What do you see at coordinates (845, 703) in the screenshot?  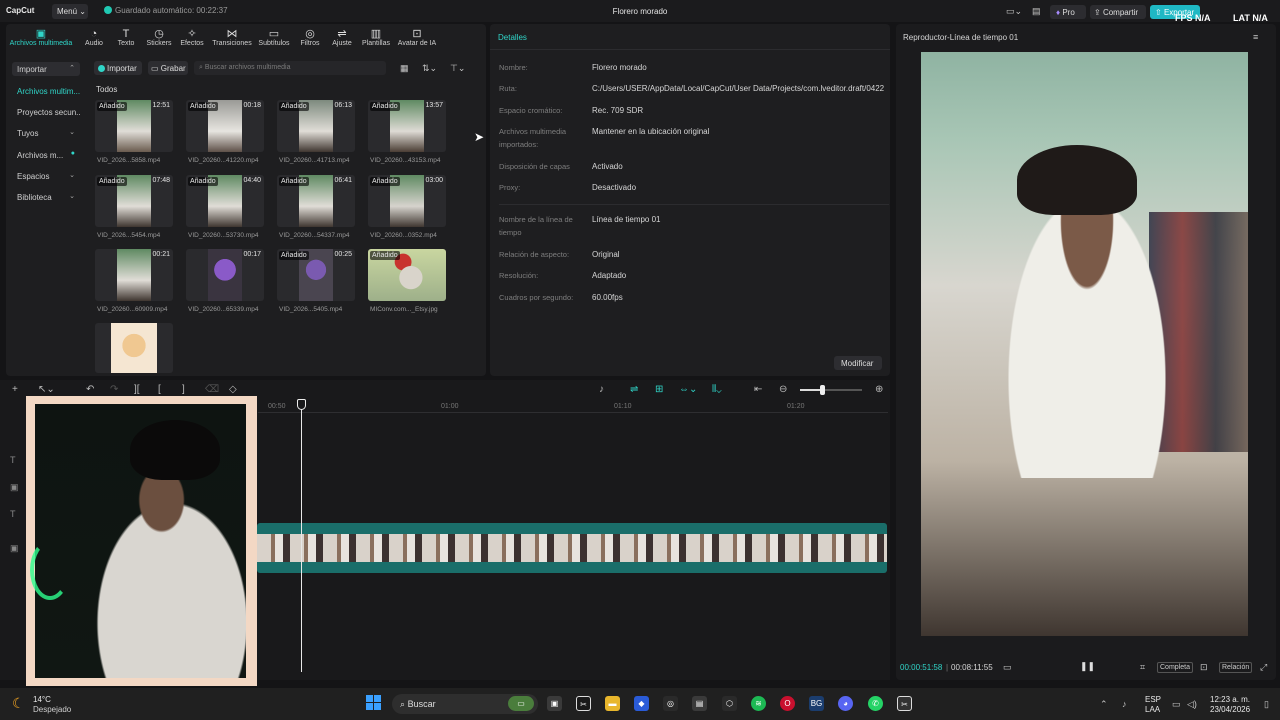 I see `discord-icon: ◕` at bounding box center [845, 703].